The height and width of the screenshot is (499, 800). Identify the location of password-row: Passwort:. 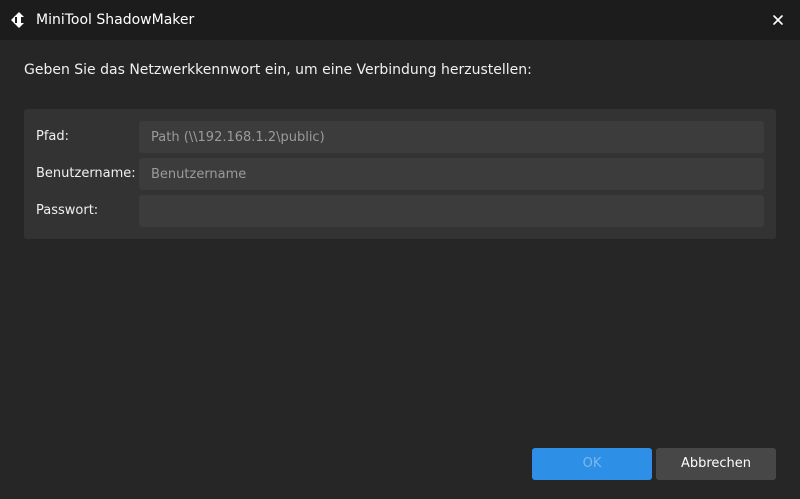
(400, 211).